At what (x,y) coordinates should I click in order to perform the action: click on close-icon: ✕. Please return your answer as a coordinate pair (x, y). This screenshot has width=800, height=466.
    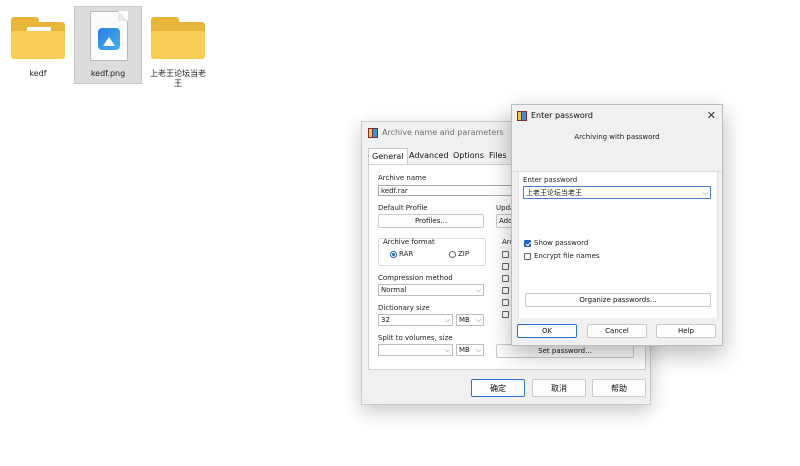
    Looking at the image, I should click on (711, 115).